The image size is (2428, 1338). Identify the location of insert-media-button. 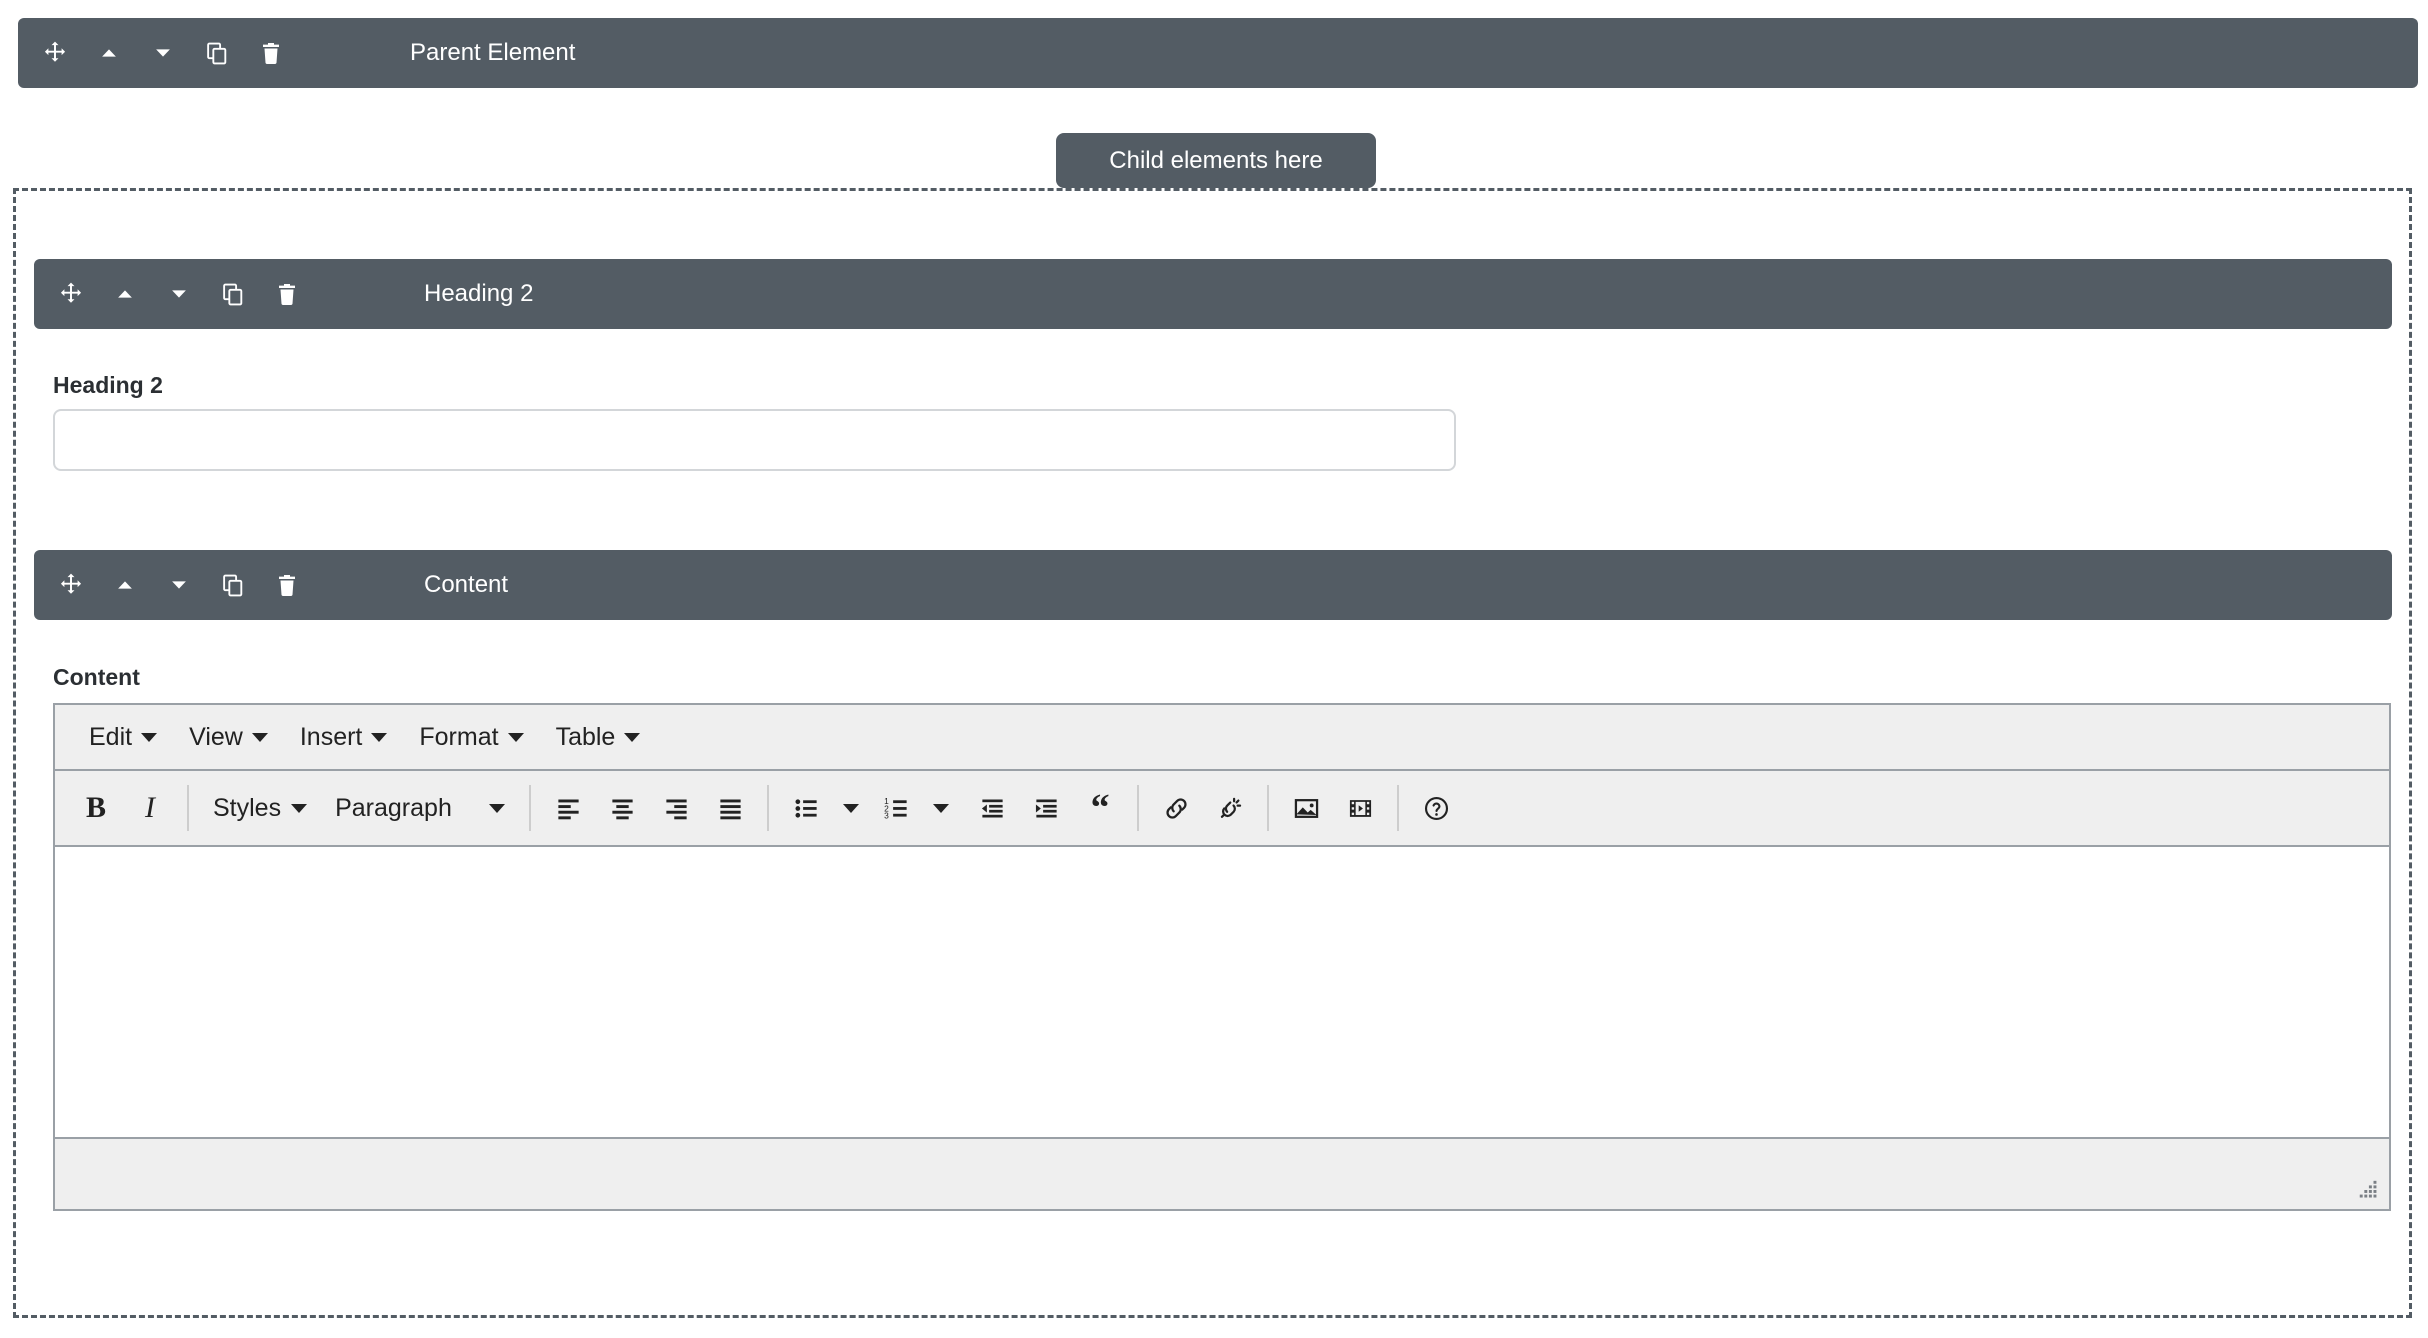
(1360, 808).